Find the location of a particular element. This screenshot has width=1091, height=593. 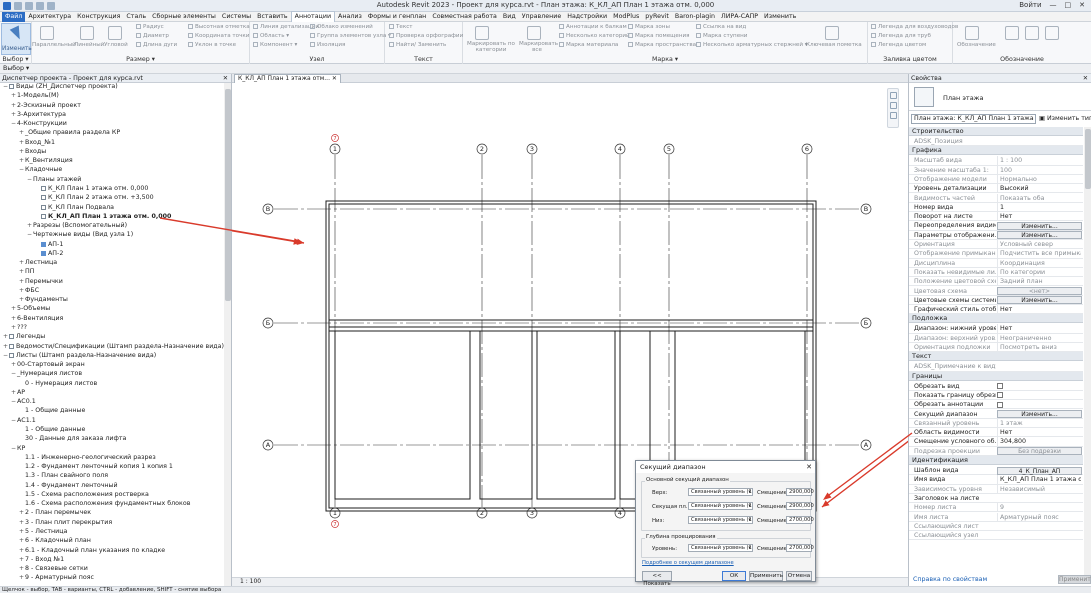

tab-12: Управление is located at coordinates (542, 17).